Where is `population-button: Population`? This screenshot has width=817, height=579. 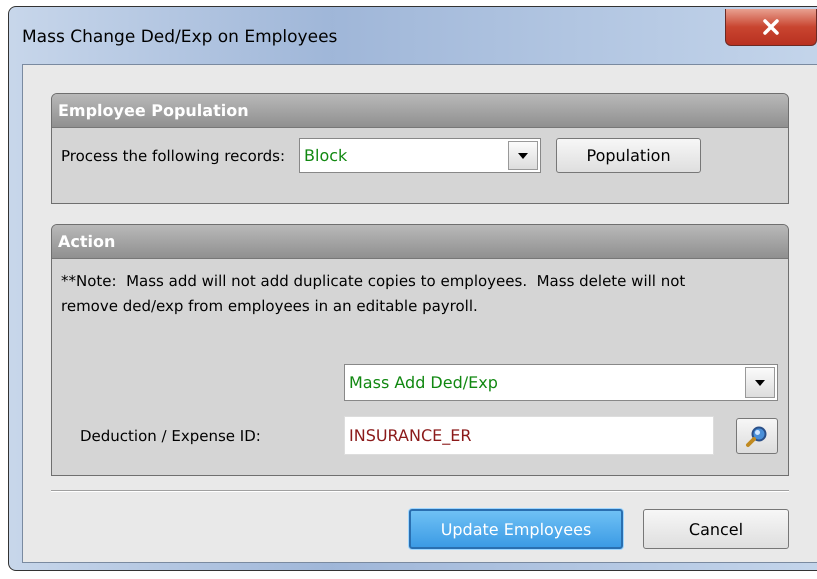 population-button: Population is located at coordinates (629, 155).